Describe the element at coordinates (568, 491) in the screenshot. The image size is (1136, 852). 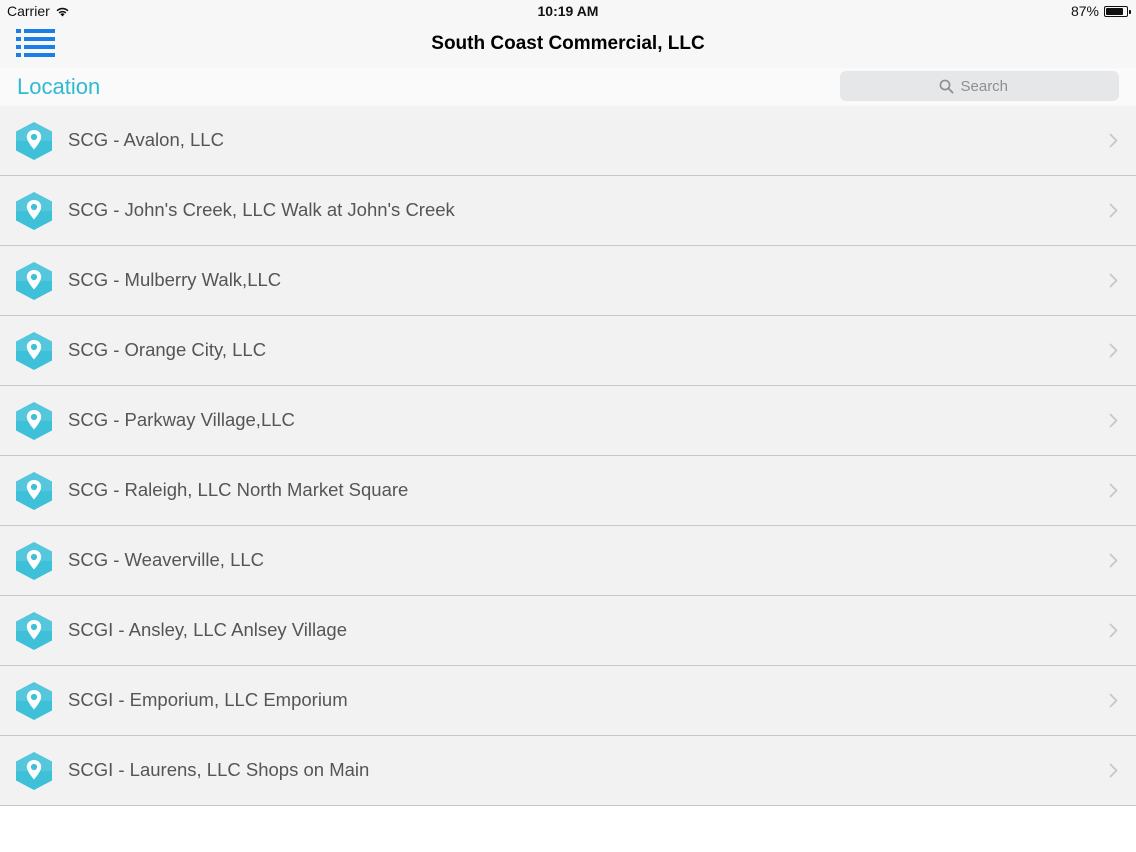
I see `list-item: SCG - Raleigh, LLC North Market Square` at that location.